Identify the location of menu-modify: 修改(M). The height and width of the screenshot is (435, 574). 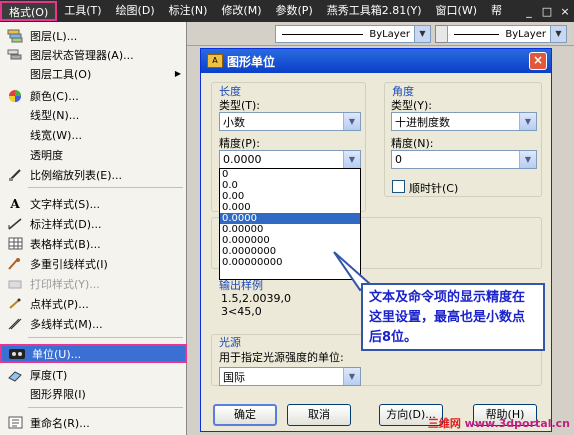
(241, 11).